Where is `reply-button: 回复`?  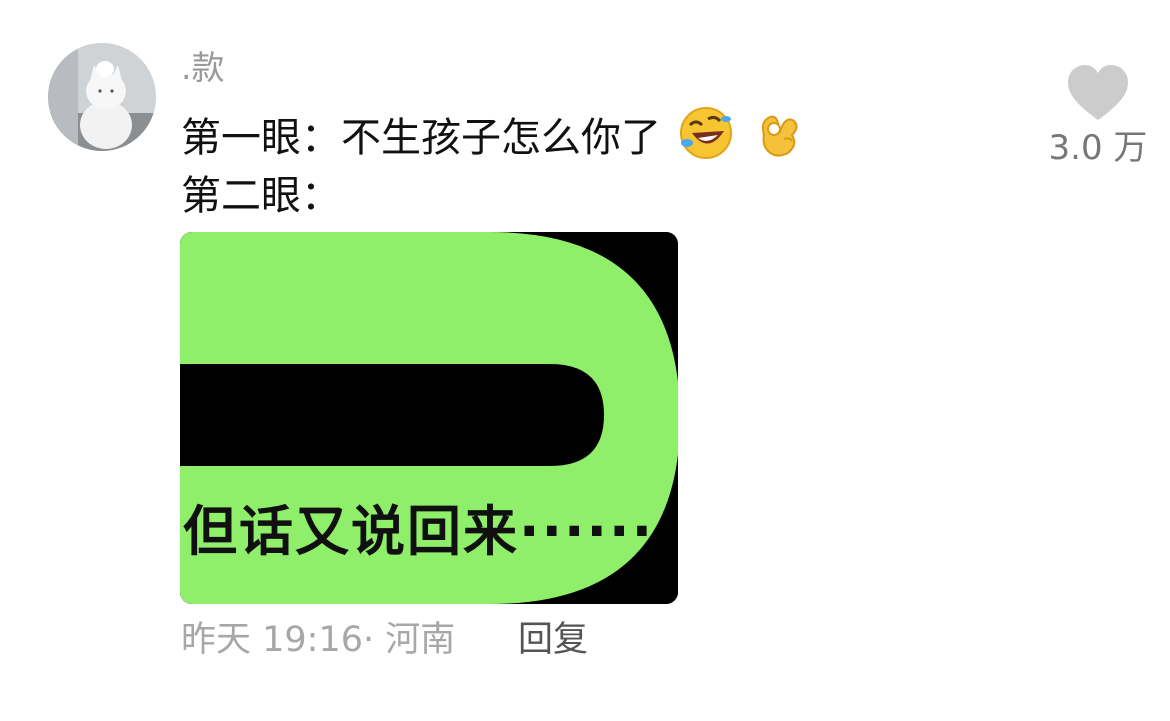 reply-button: 回复 is located at coordinates (553, 640).